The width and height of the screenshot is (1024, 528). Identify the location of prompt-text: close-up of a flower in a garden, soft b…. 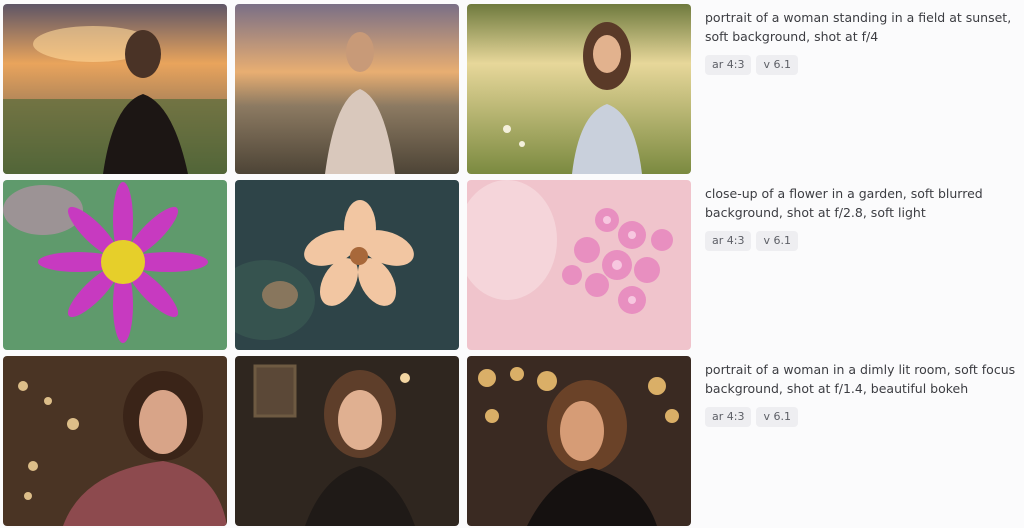
(862, 203).